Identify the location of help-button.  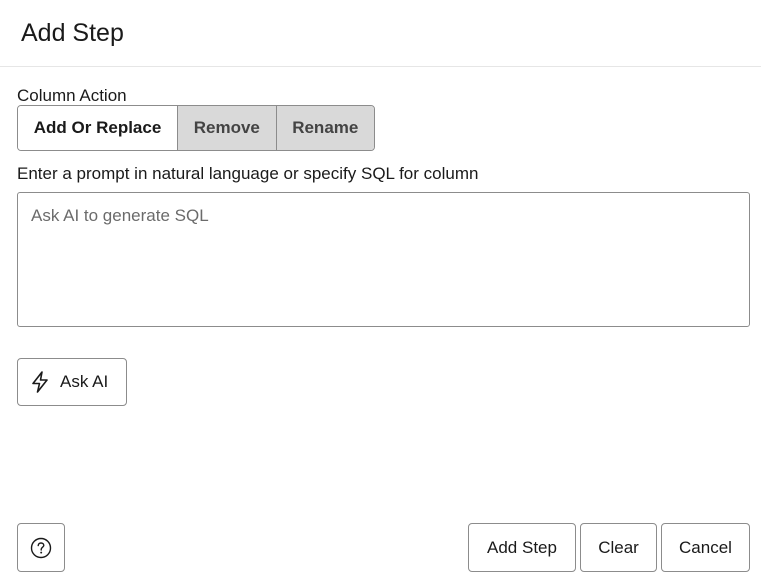
(41, 547).